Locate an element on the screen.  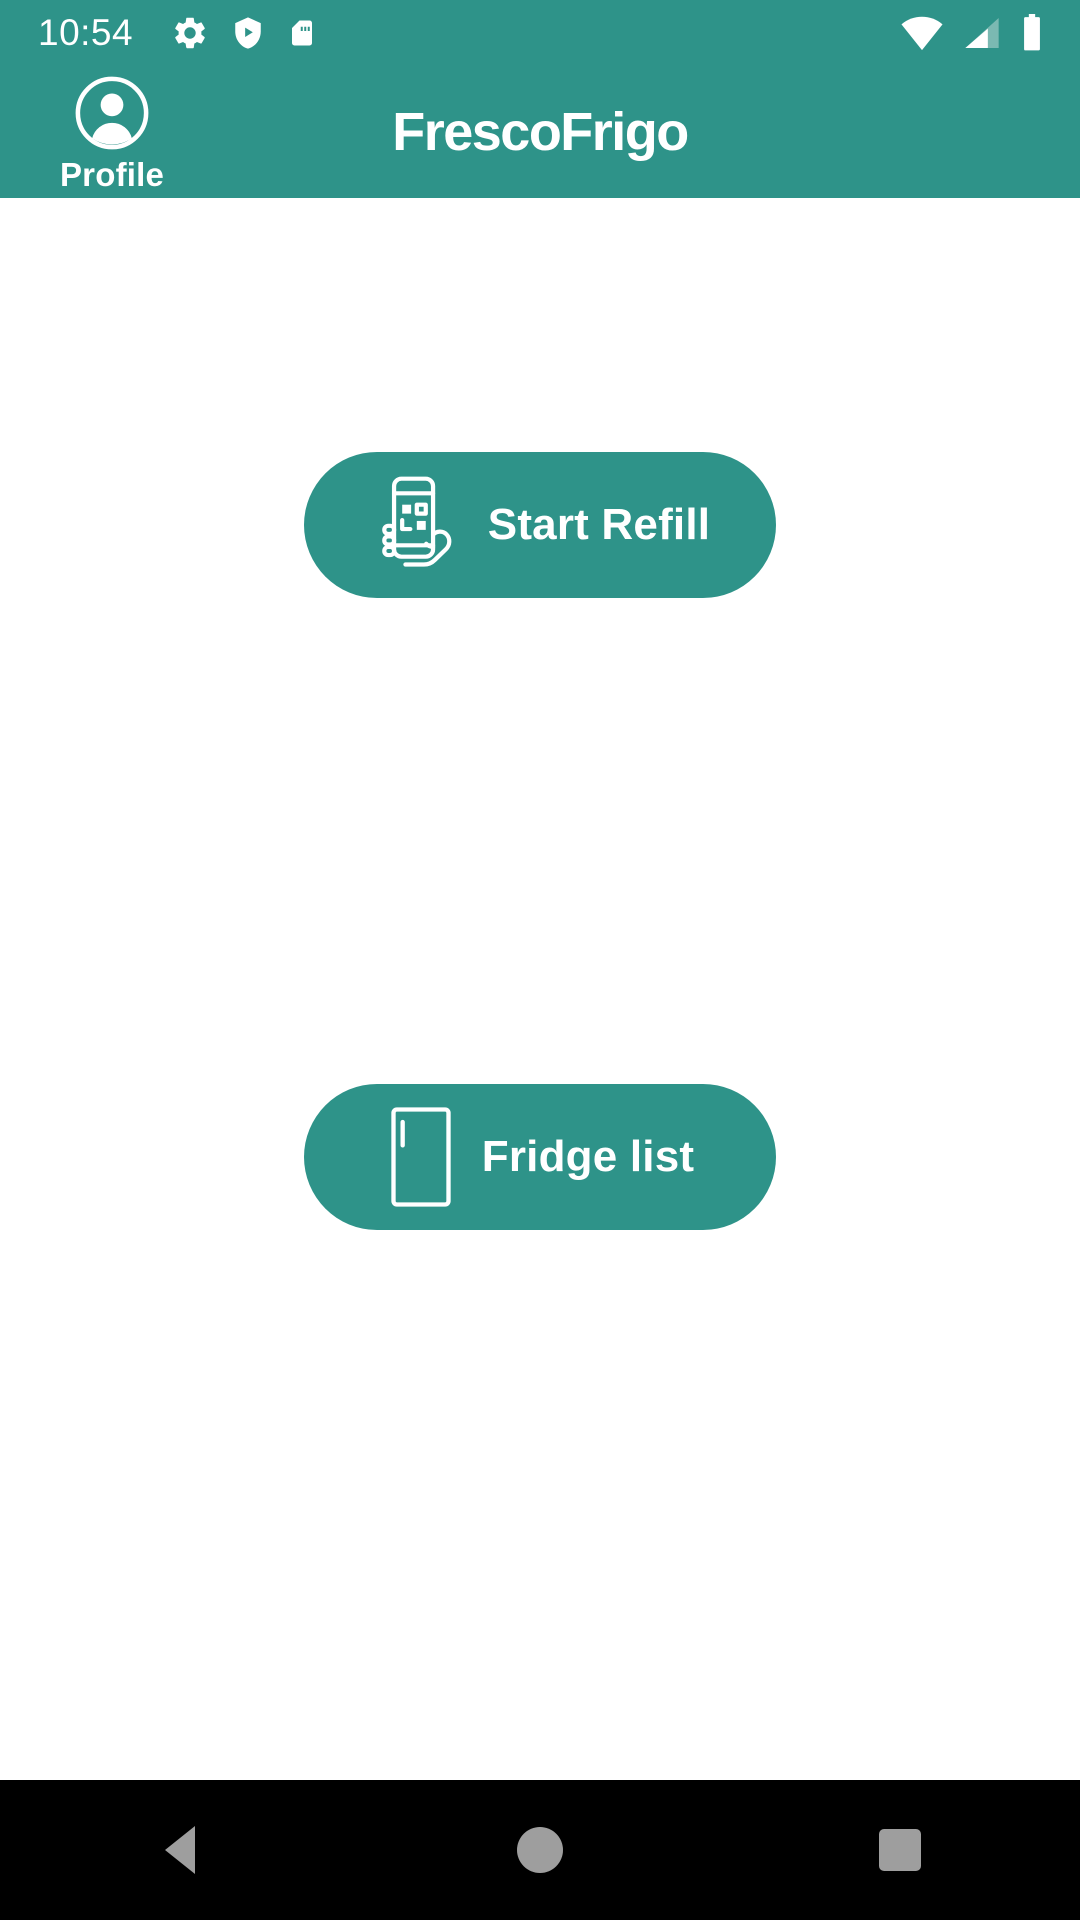
nav-home-button is located at coordinates (540, 1850).